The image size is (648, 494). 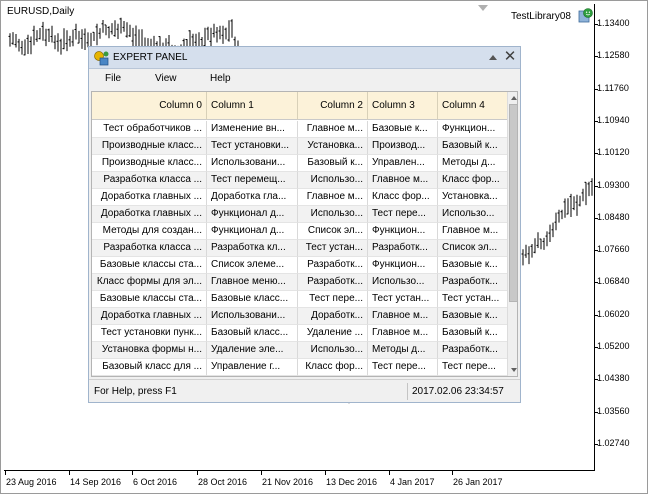 What do you see at coordinates (493, 57) in the screenshot?
I see `collapse-up-icon` at bounding box center [493, 57].